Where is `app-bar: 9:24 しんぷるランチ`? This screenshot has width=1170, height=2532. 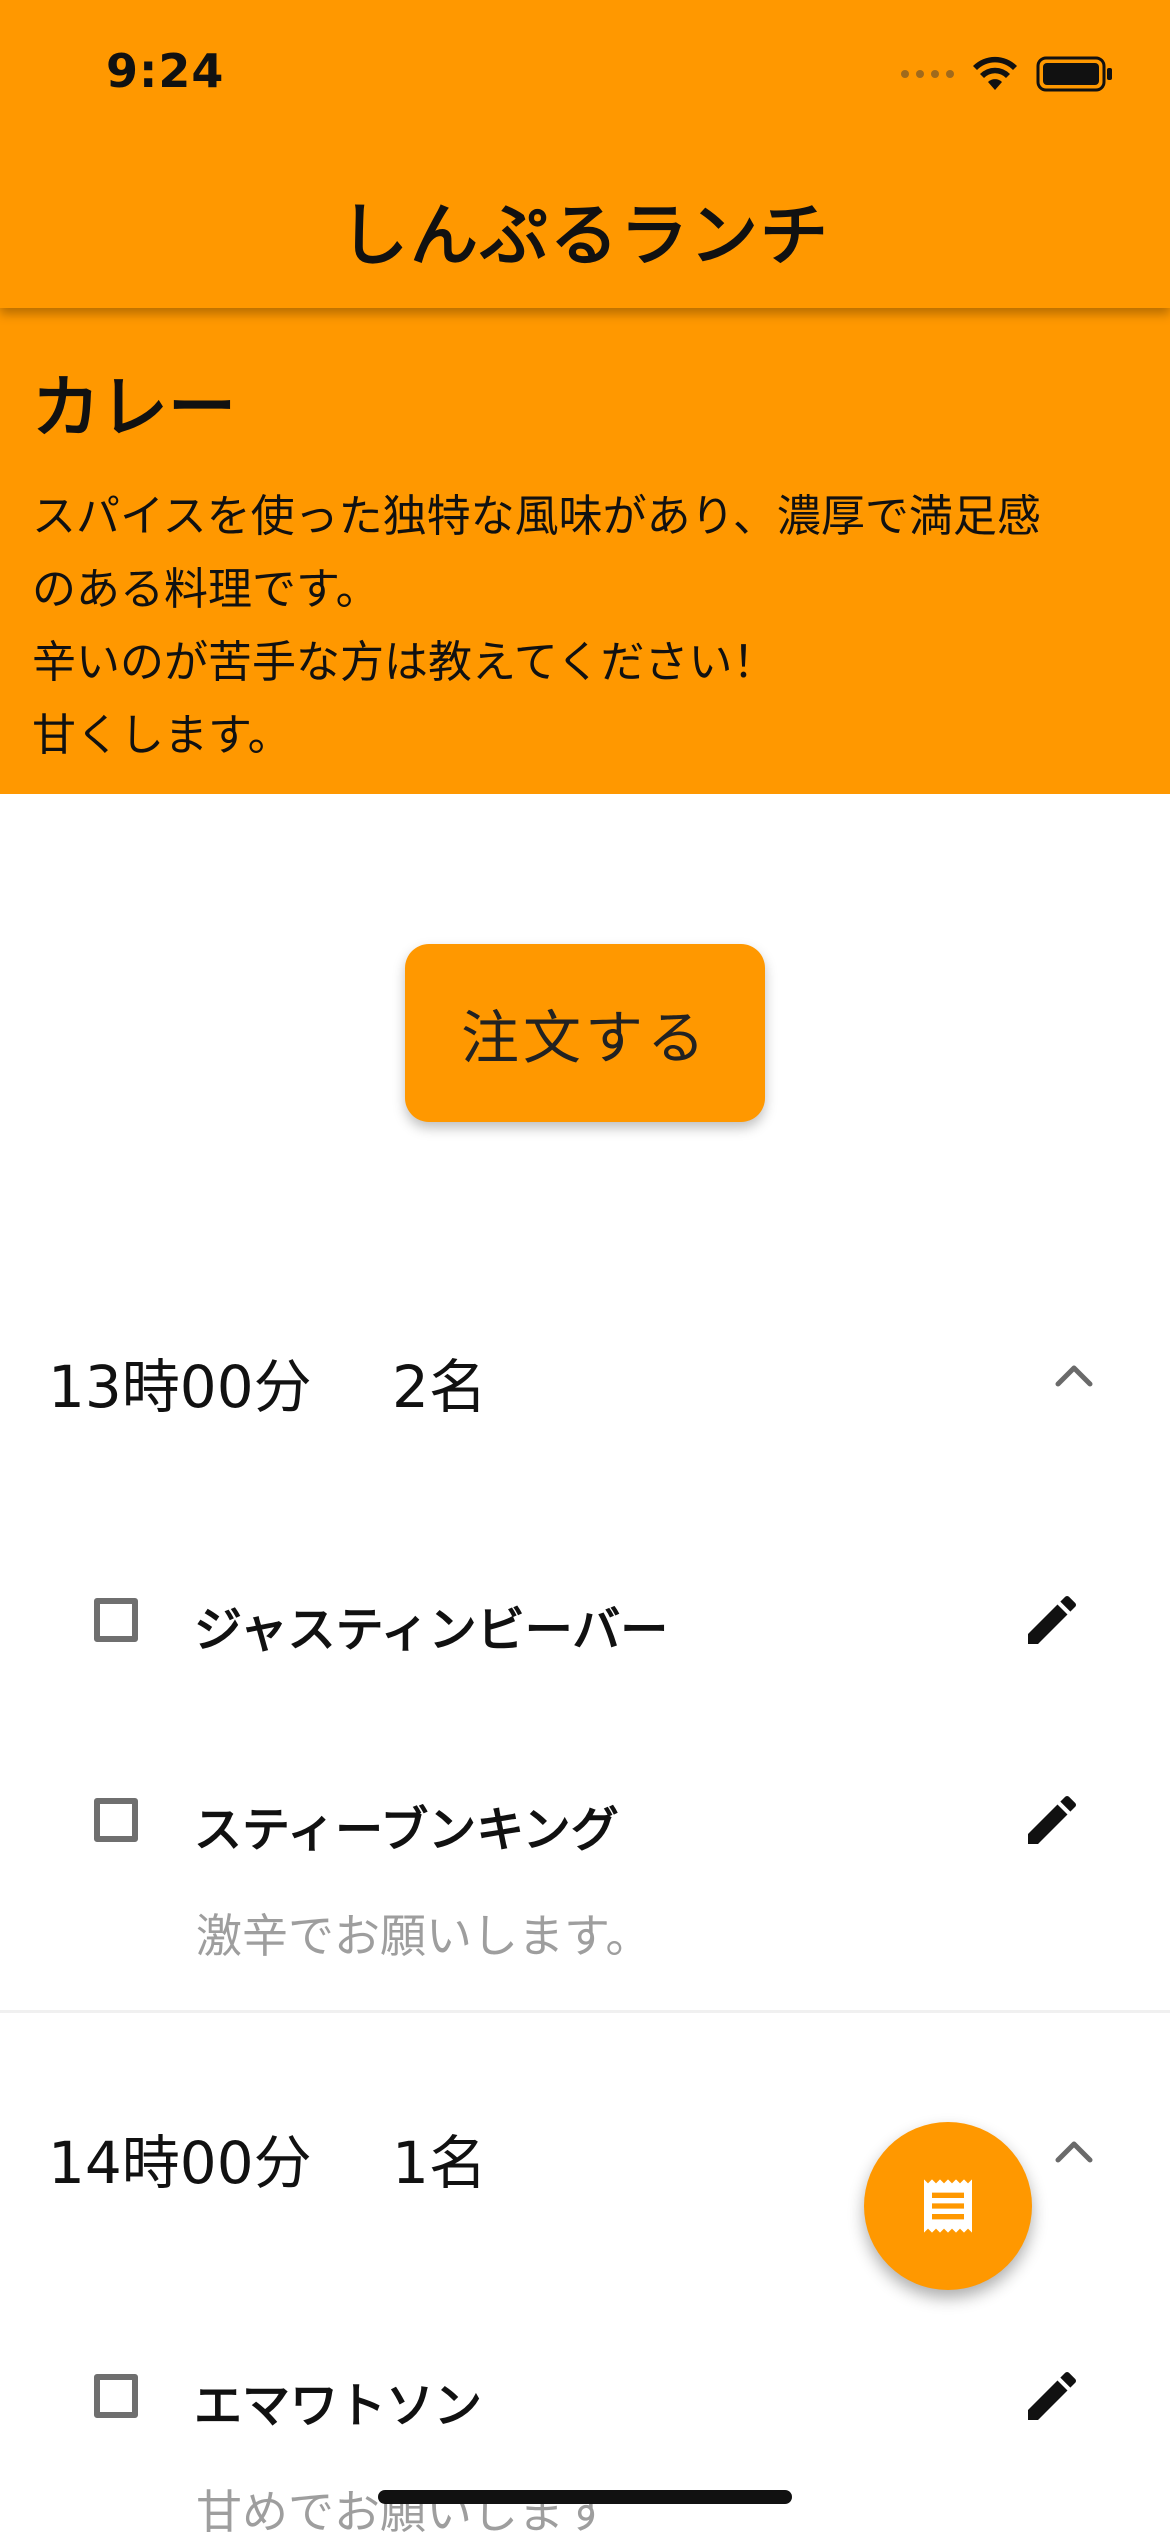
app-bar: 9:24 しんぷるランチ is located at coordinates (585, 154).